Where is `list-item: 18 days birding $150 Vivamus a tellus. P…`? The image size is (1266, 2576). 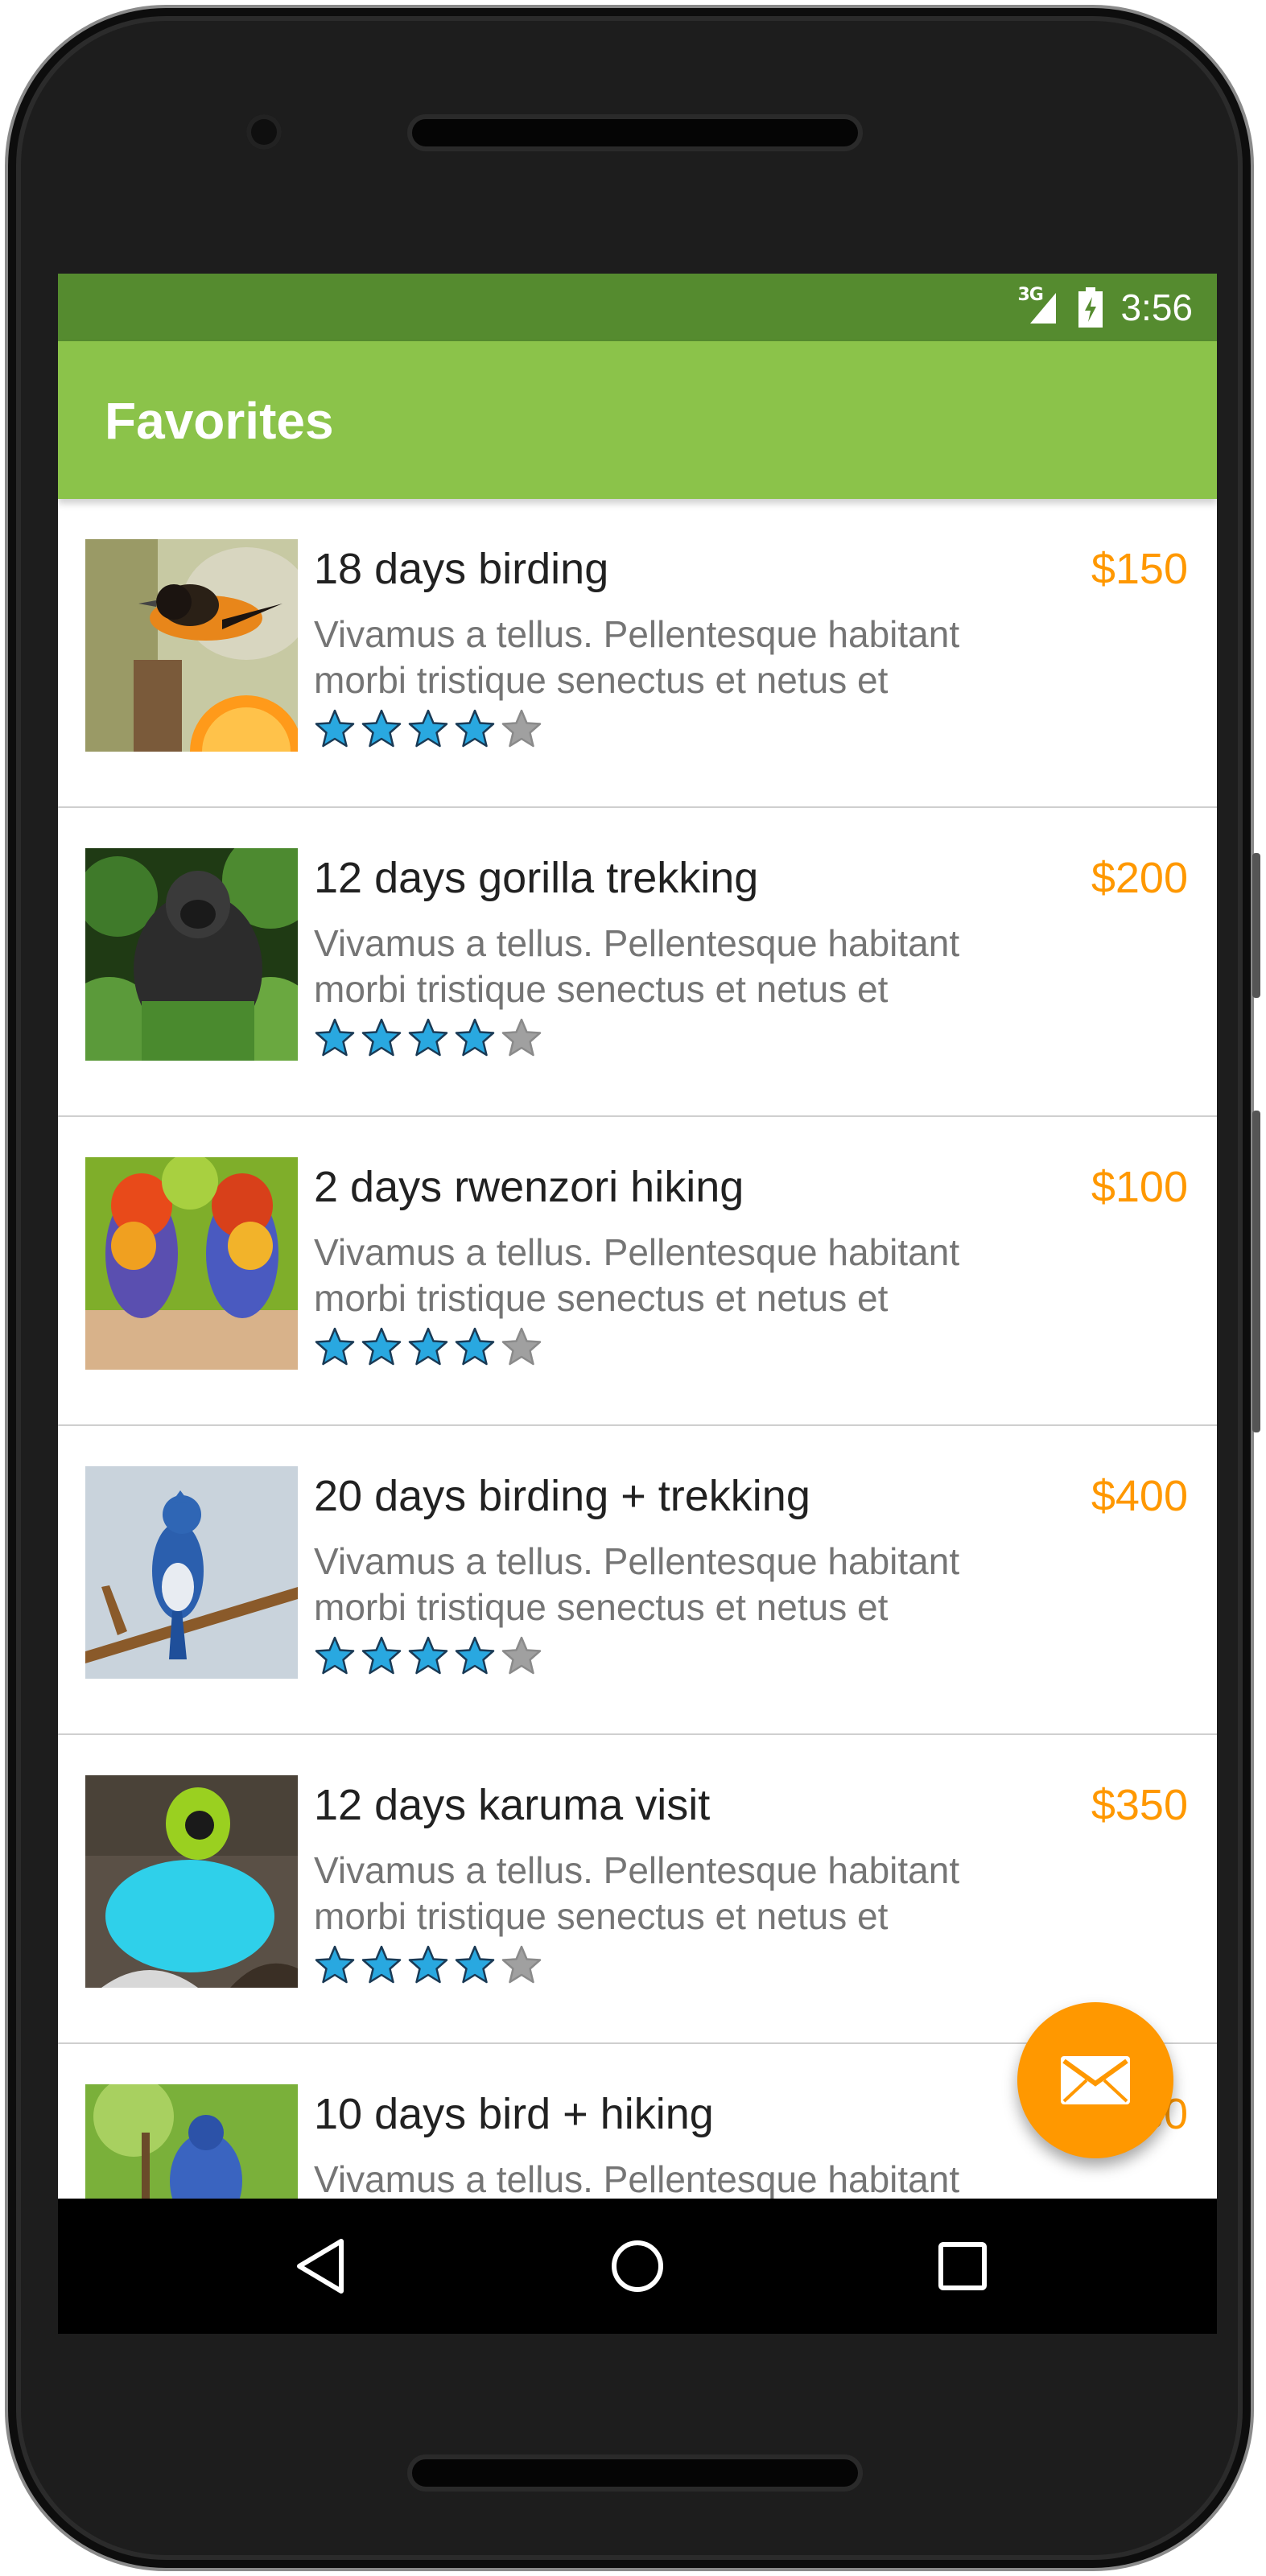 list-item: 18 days birding $150 Vivamus a tellus. P… is located at coordinates (637, 653).